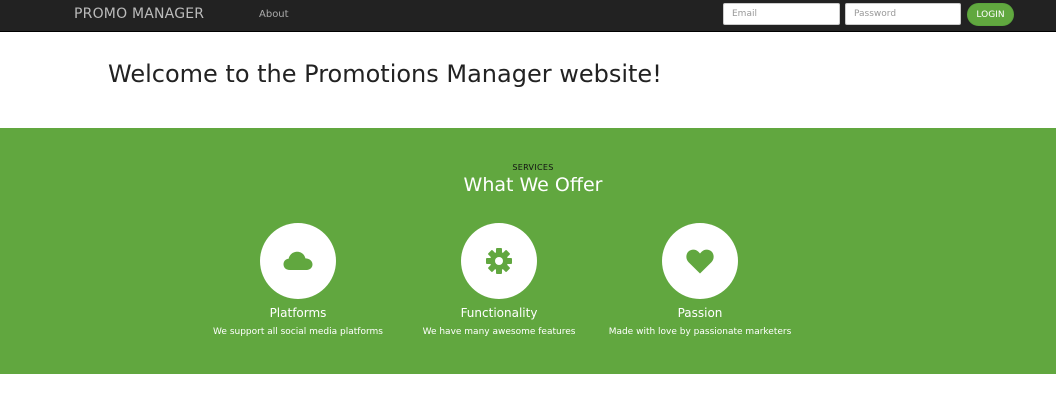 The image size is (1056, 406). Describe the element at coordinates (903, 14) in the screenshot. I see `password-field` at that location.